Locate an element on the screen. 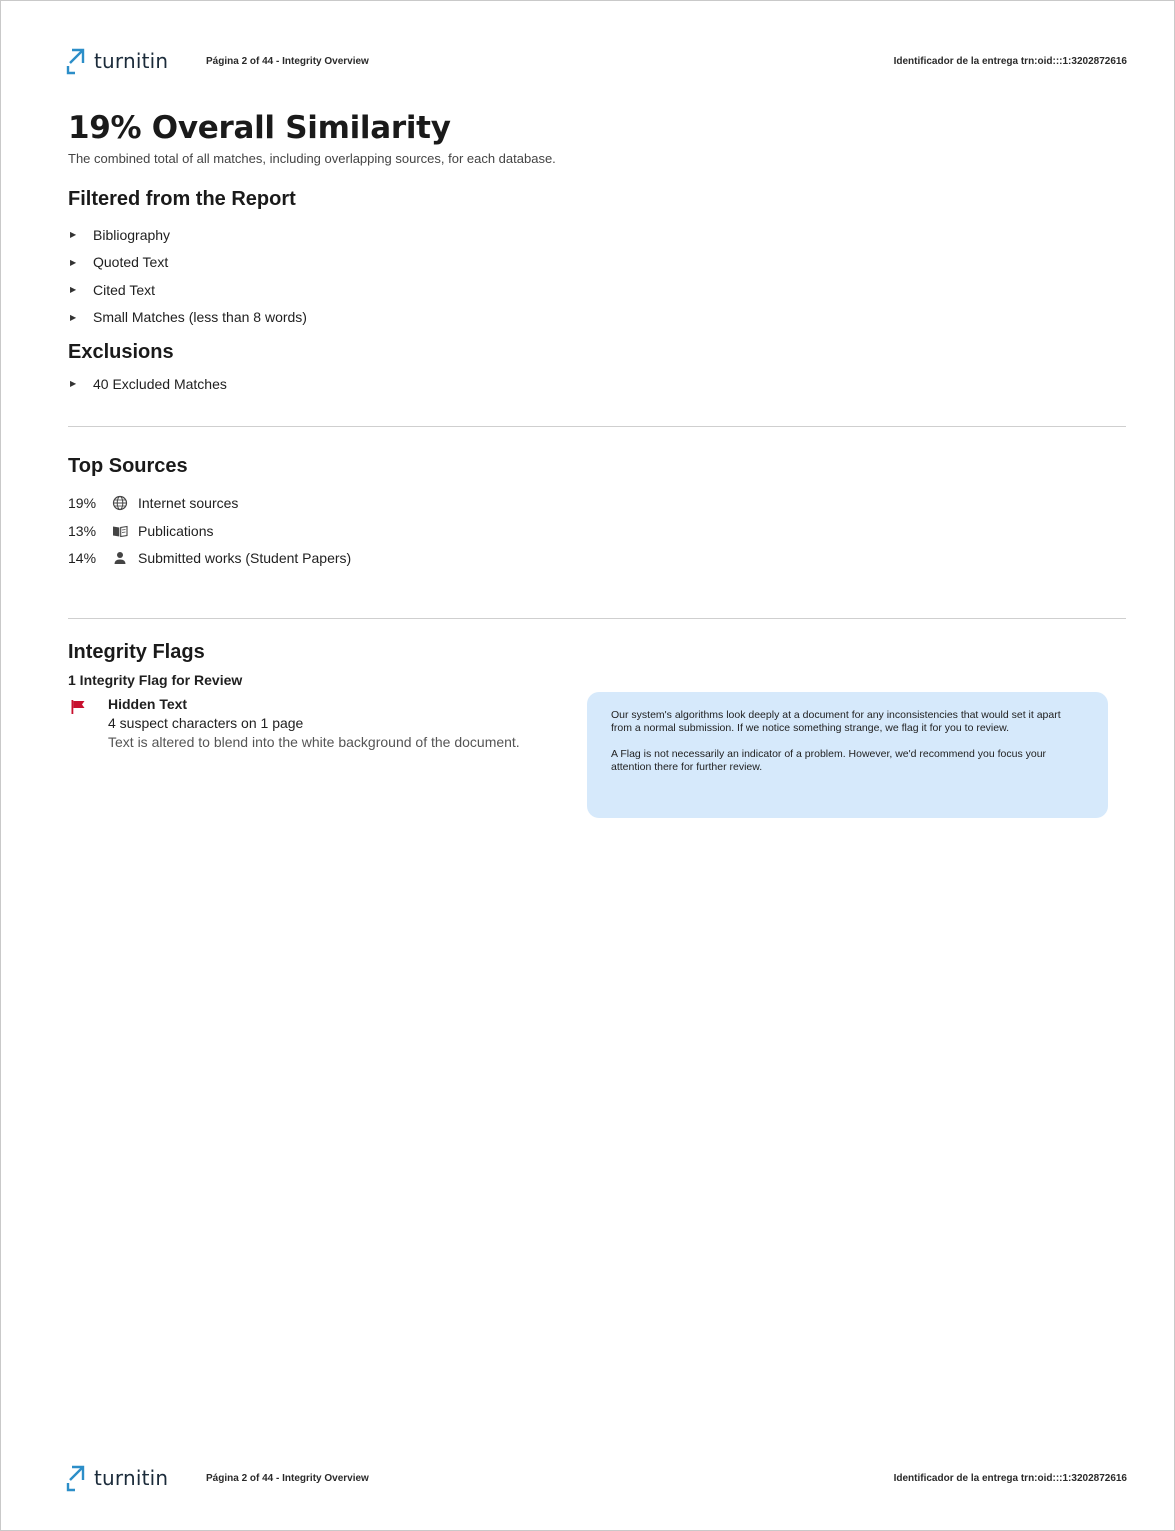 The image size is (1175, 1531). list-item: ▶ Quoted Text is located at coordinates (597, 263).